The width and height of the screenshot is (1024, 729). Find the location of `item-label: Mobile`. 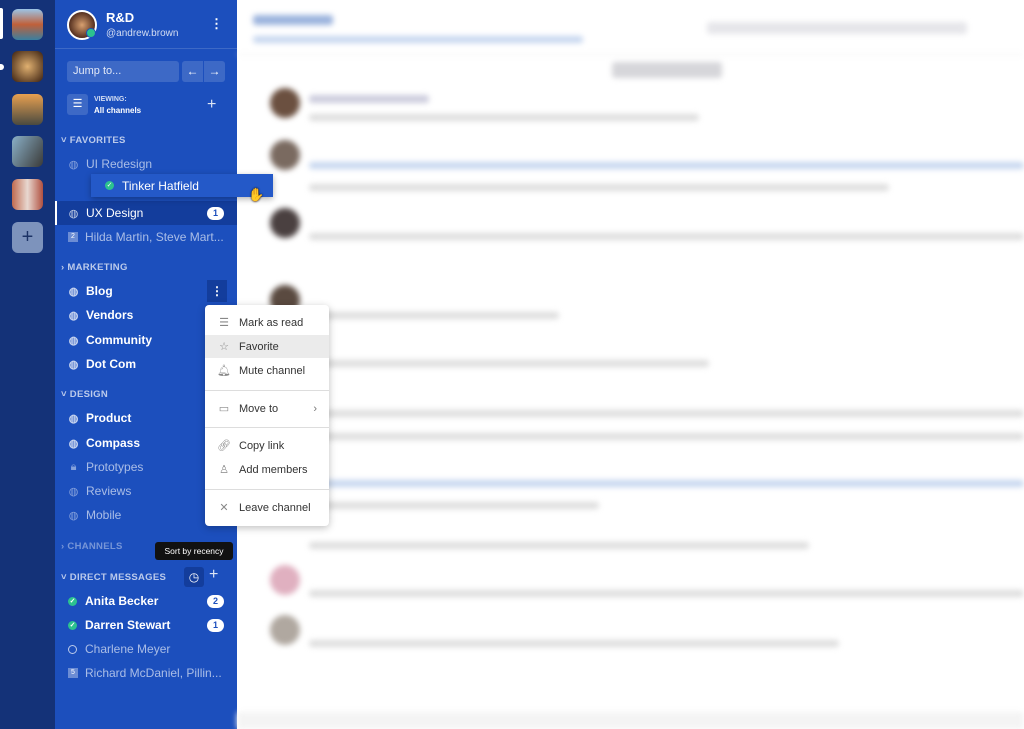

item-label: Mobile is located at coordinates (104, 515).